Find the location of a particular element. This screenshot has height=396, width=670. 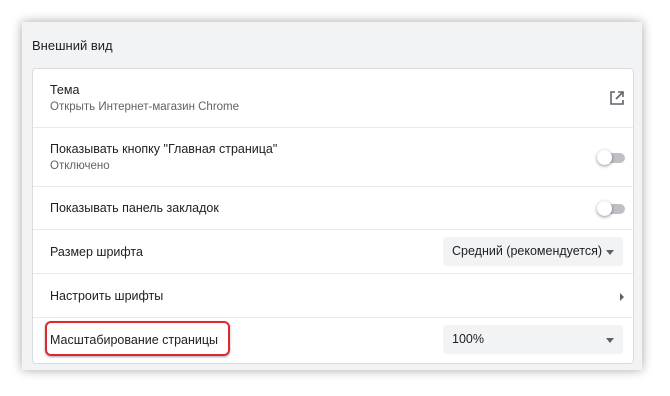

bookmarks-bar-row: Показывать панель закладок is located at coordinates (333, 207).